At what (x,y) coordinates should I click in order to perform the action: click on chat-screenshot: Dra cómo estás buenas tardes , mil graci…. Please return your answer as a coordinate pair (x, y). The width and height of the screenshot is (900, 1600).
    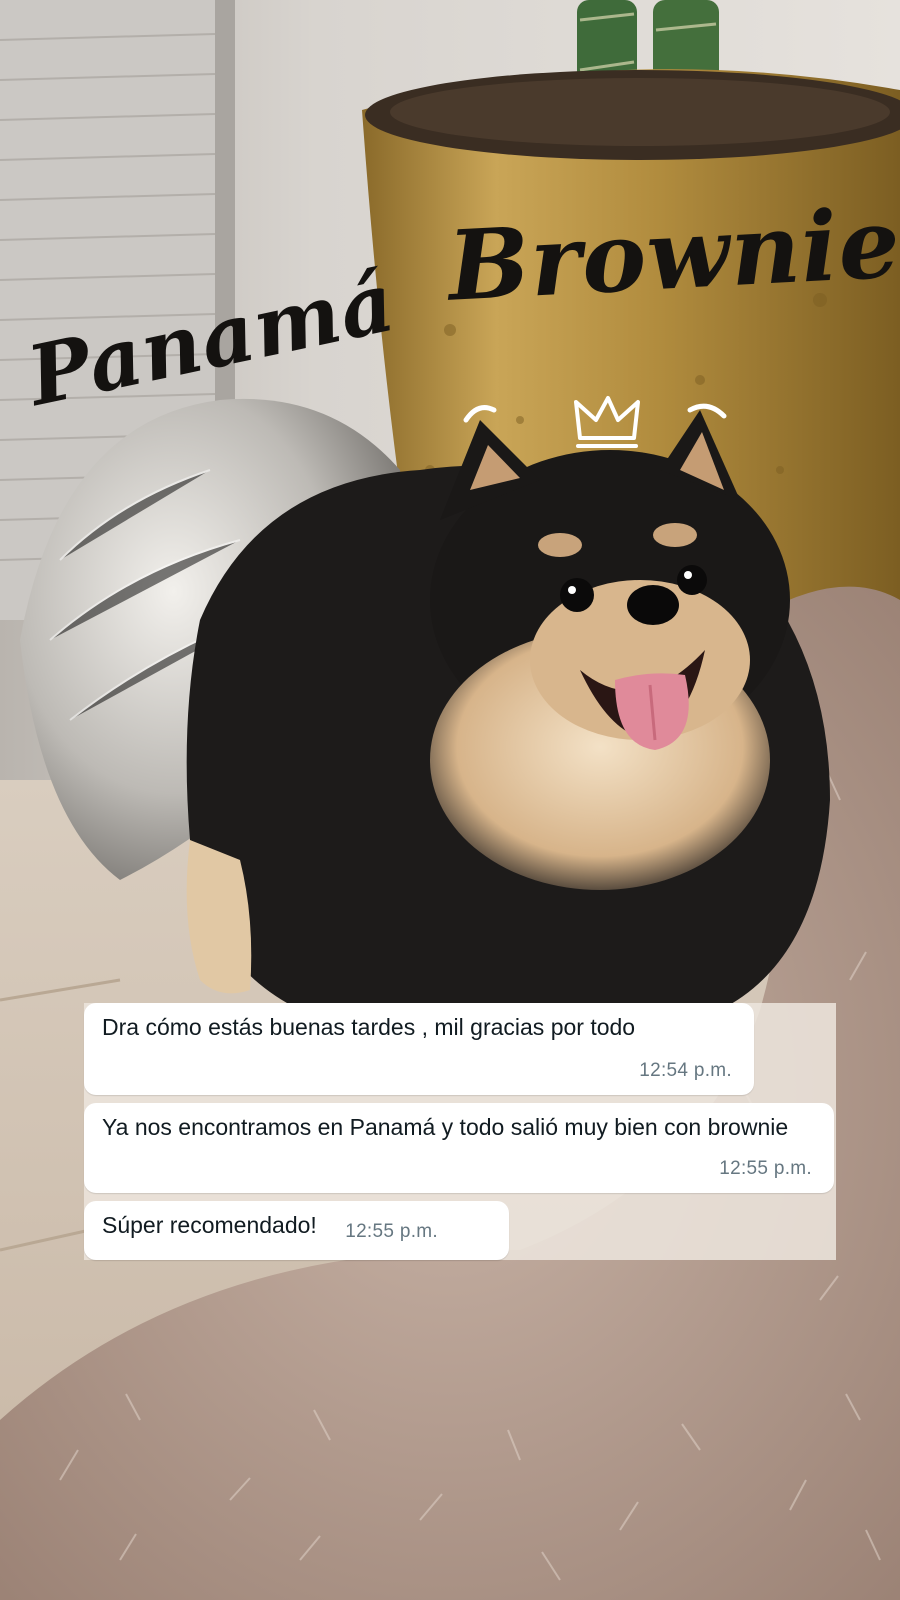
    Looking at the image, I should click on (460, 1131).